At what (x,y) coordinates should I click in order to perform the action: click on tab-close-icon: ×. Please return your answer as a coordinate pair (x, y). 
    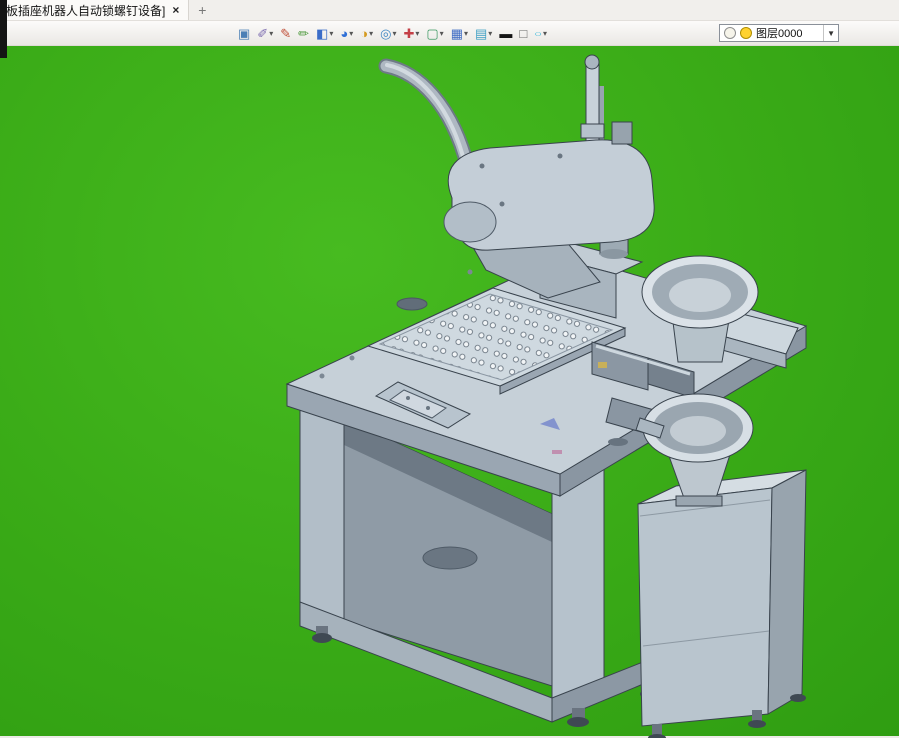
    Looking at the image, I should click on (175, 10).